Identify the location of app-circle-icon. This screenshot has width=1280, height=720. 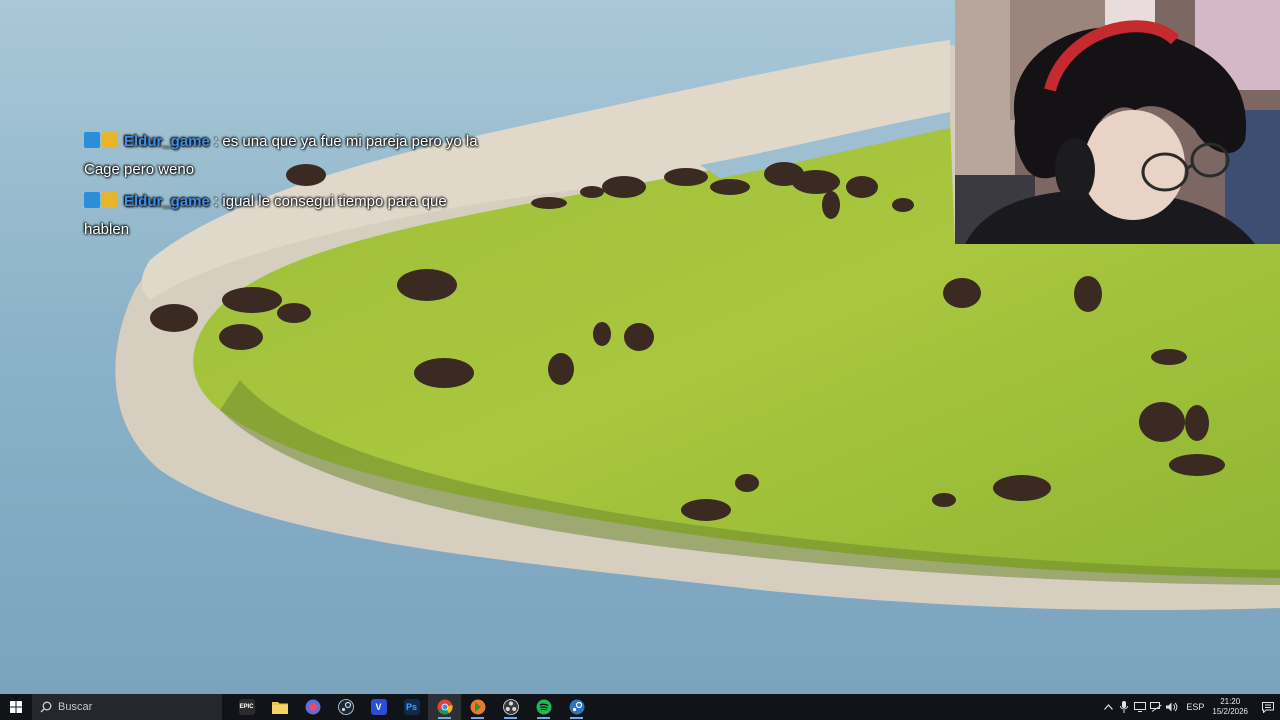
(312, 707).